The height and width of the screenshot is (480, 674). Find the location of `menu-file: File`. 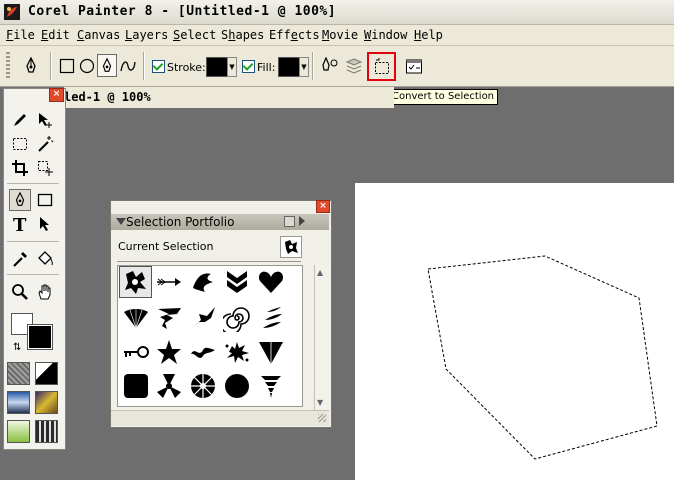

menu-file: File is located at coordinates (20, 35).